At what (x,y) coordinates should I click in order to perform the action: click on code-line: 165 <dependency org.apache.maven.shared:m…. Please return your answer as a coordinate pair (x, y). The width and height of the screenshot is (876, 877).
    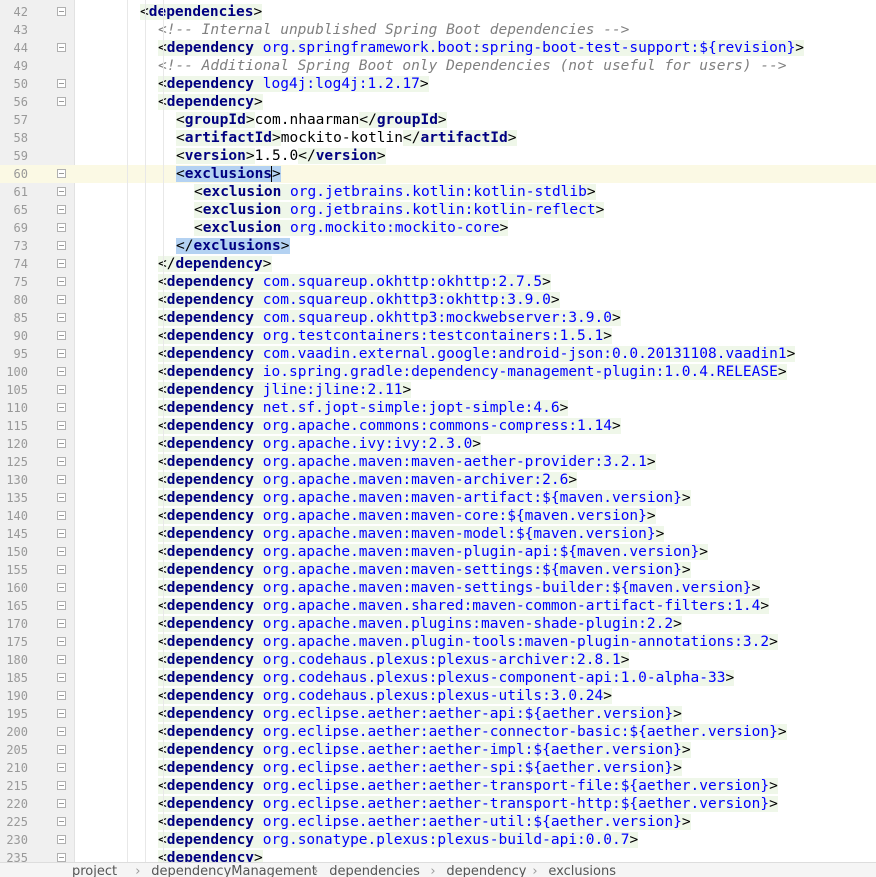
    Looking at the image, I should click on (438, 606).